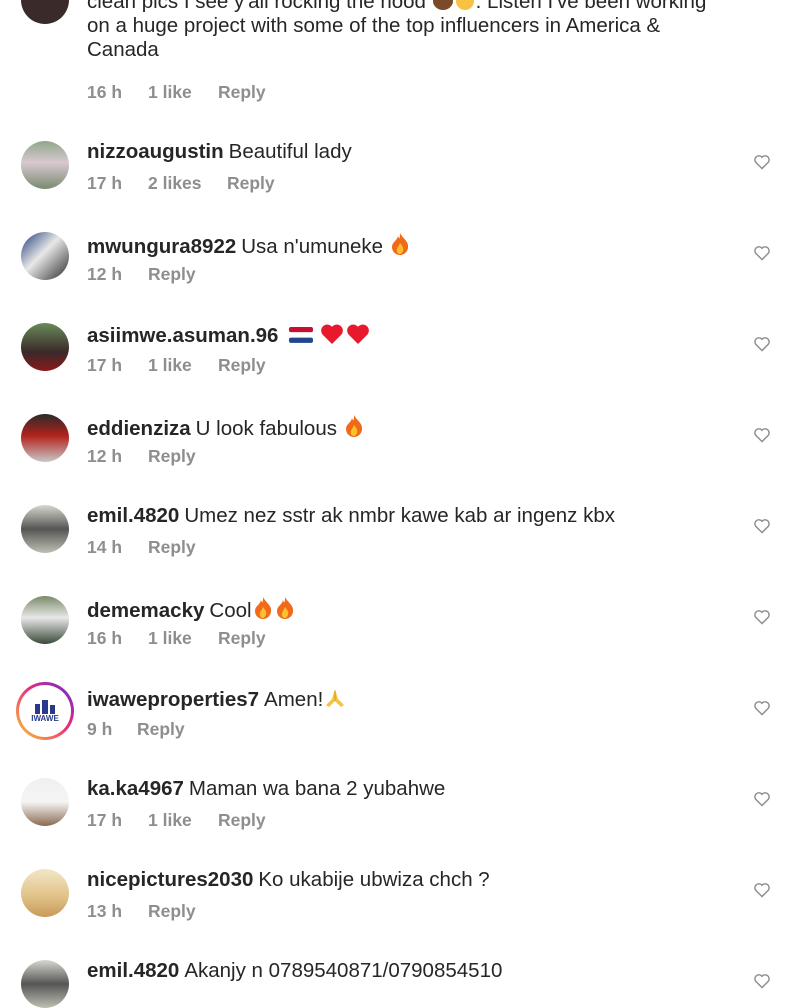 This screenshot has width=800, height=1008. What do you see at coordinates (266, 428) in the screenshot?
I see `comment-text: U look fabulous` at bounding box center [266, 428].